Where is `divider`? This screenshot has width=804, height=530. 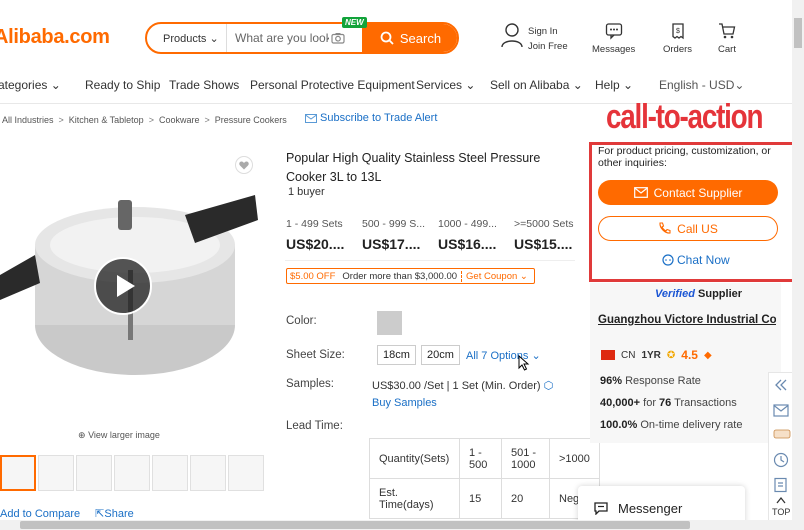 divider is located at coordinates (430, 260).